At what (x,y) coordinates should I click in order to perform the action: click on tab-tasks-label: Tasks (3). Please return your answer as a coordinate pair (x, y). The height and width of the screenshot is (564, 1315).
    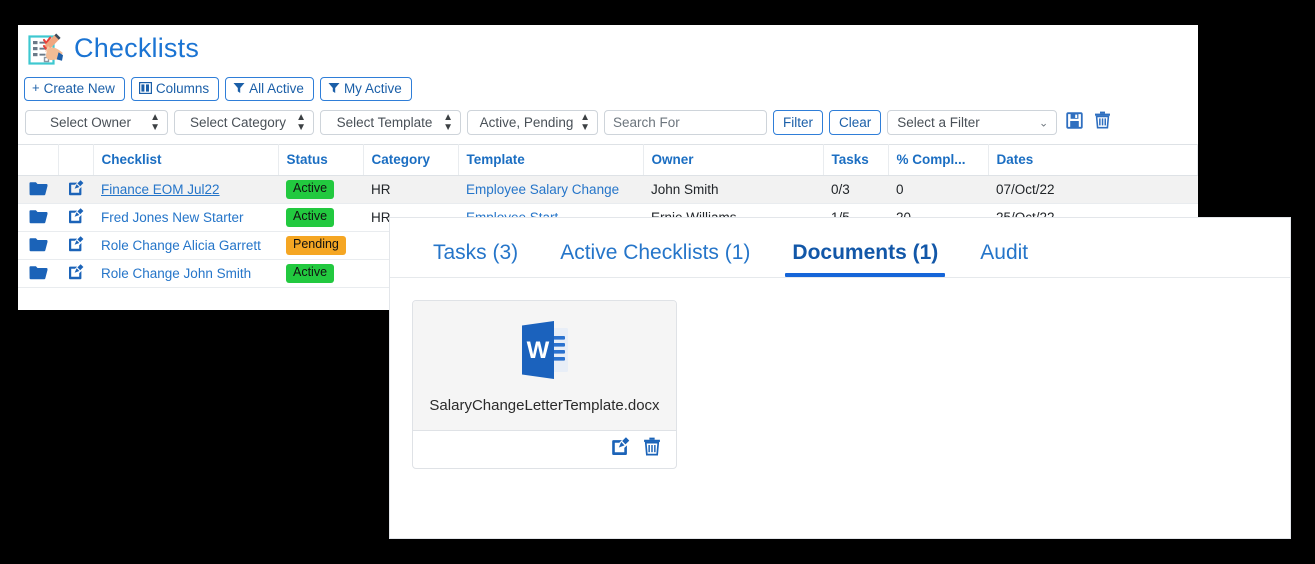
    Looking at the image, I should click on (476, 252).